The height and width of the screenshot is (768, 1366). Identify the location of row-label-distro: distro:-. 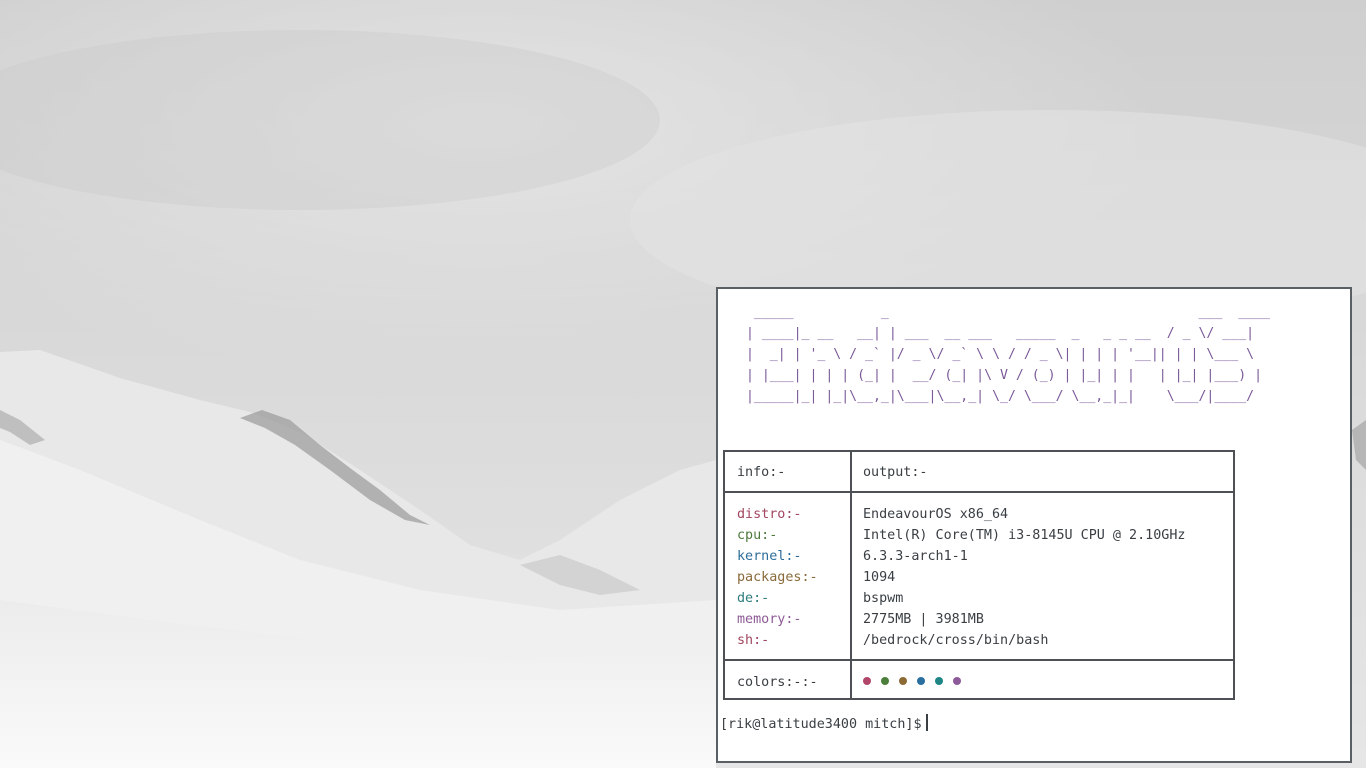
(769, 514).